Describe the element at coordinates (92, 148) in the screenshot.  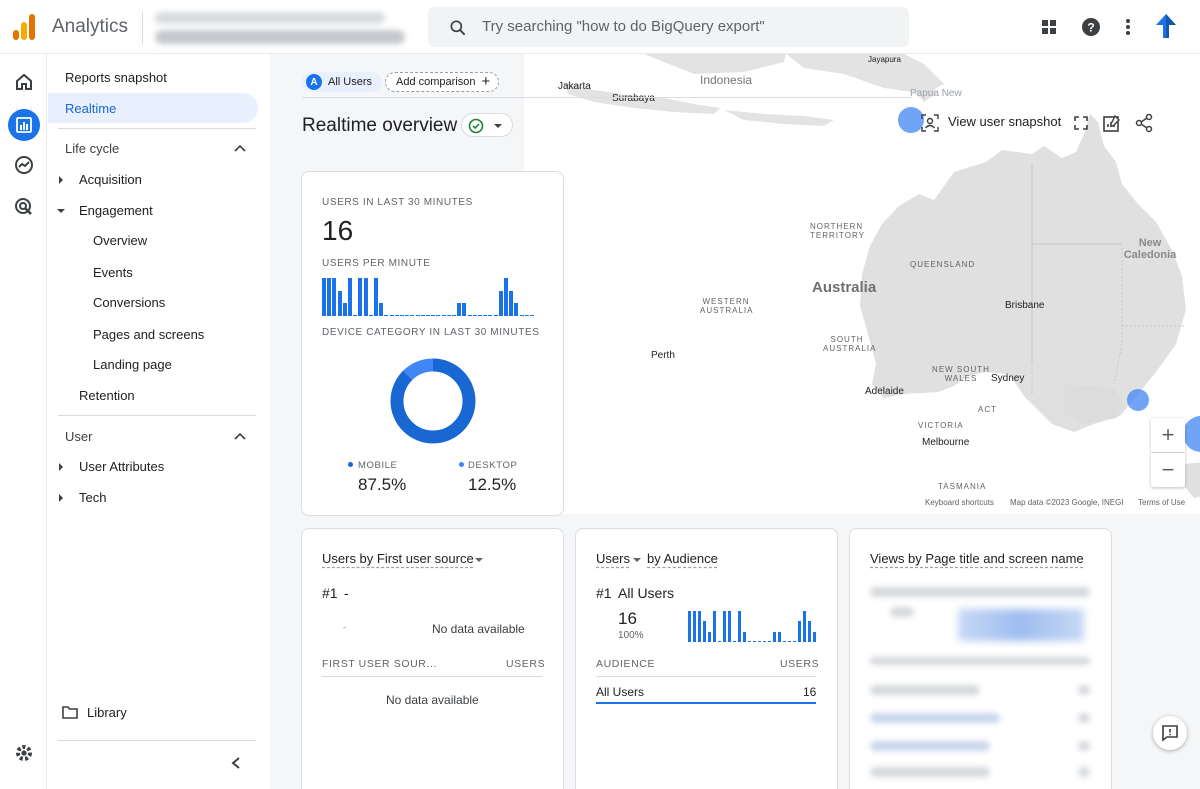
I see `nav-section-life-cycle: Life cycle` at that location.